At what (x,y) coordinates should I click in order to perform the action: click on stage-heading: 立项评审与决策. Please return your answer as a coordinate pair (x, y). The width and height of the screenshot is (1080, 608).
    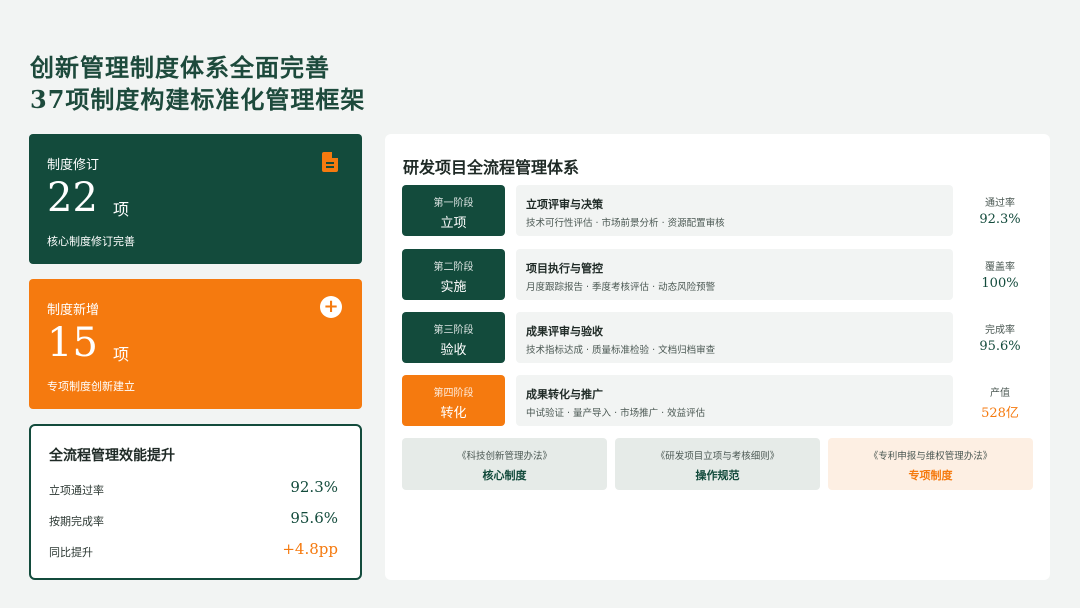
    Looking at the image, I should click on (564, 204).